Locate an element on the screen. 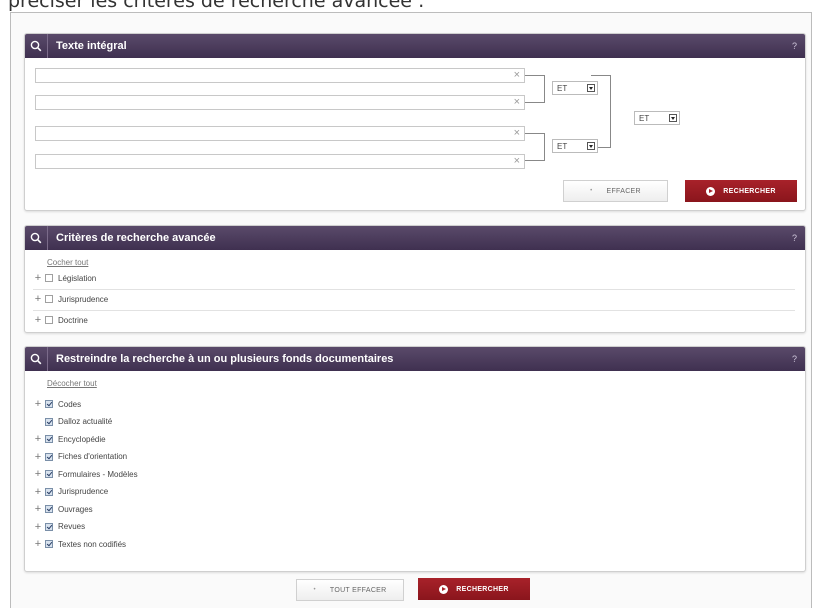 The height and width of the screenshot is (608, 813). panel-title: Critères de recherche avancée is located at coordinates (136, 238).